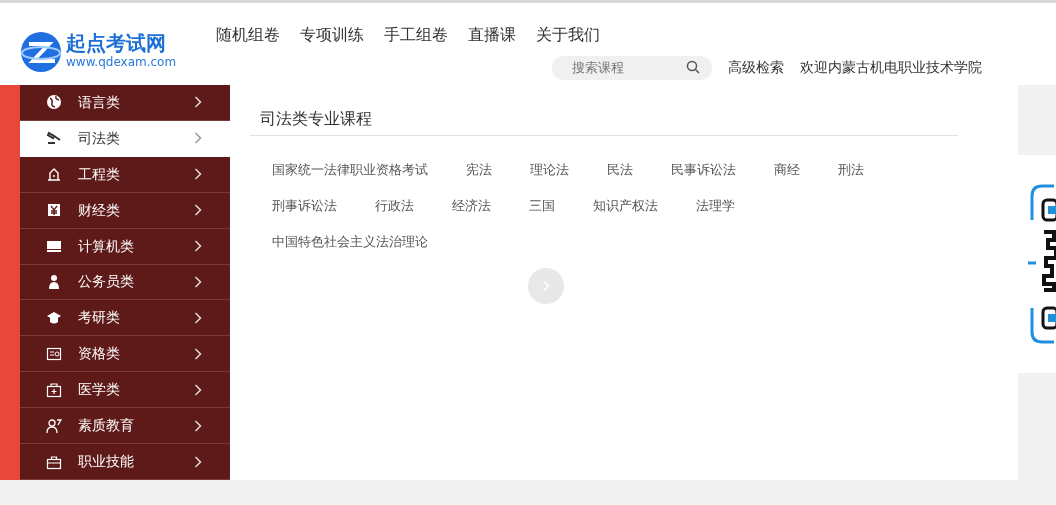 The image size is (1056, 505). What do you see at coordinates (632, 67) in the screenshot?
I see `search-field: 搜索课程` at bounding box center [632, 67].